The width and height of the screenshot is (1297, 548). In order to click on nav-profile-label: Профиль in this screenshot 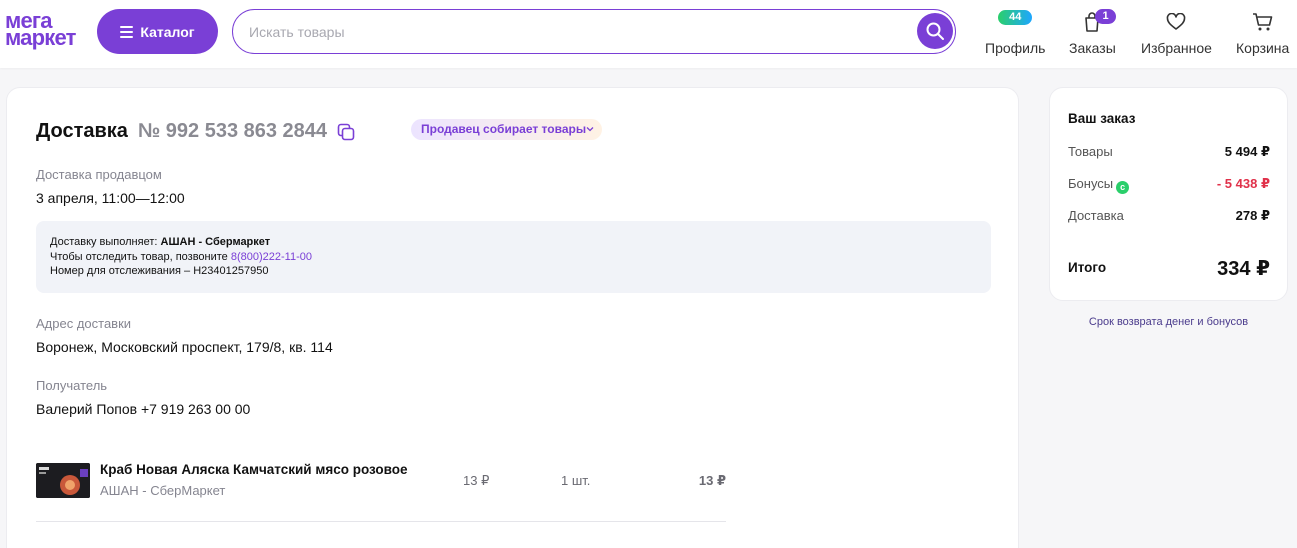, I will do `click(1015, 48)`.